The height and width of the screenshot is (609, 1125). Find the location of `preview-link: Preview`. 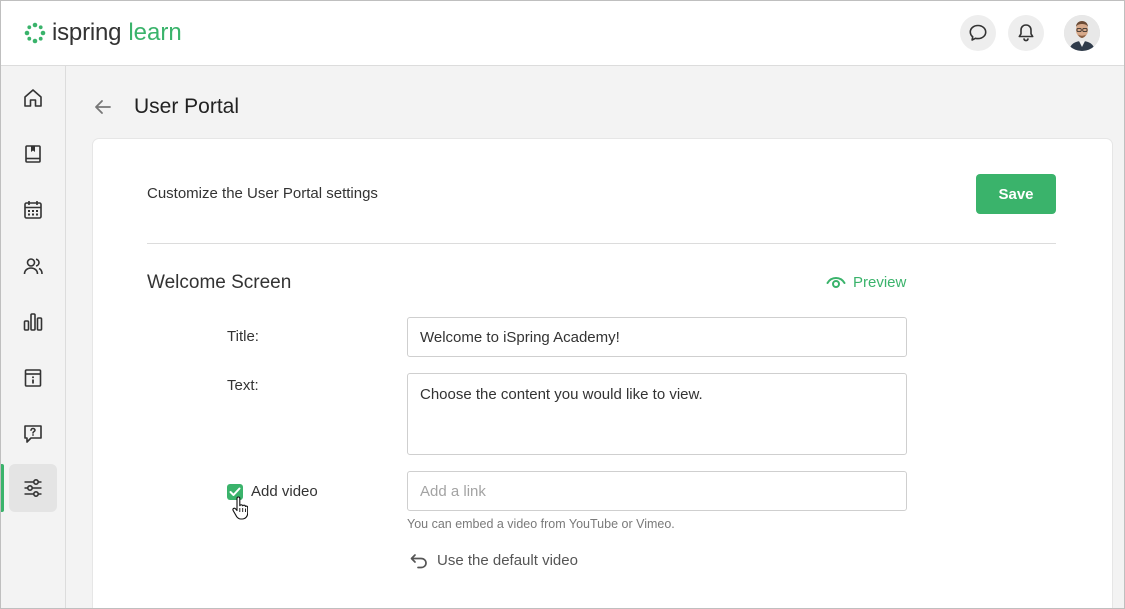

preview-link: Preview is located at coordinates (866, 282).